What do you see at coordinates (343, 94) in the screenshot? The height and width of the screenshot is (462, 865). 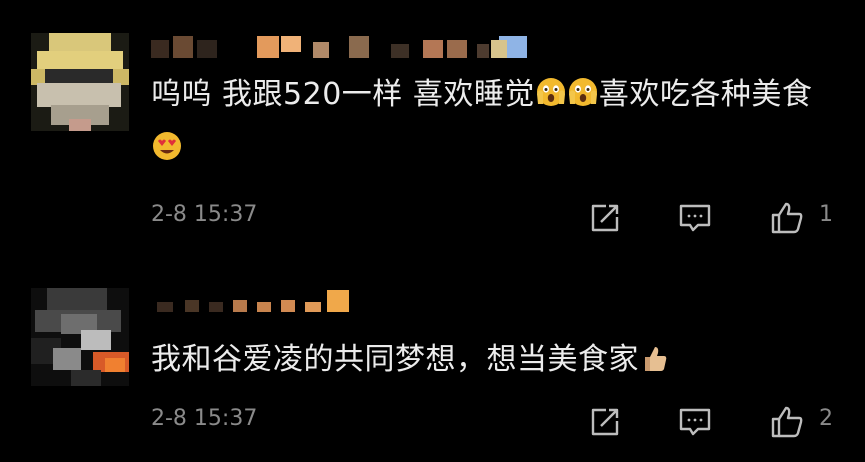 I see `comment-text-main: 呜呜 我跟520一样 喜欢睡觉` at bounding box center [343, 94].